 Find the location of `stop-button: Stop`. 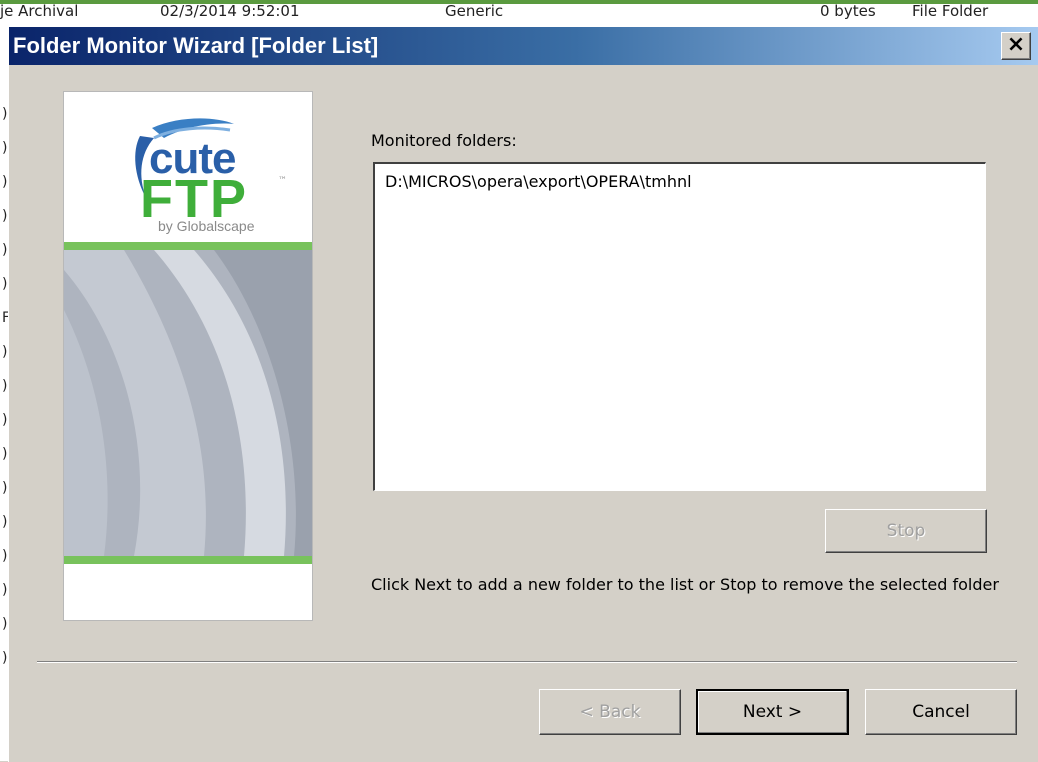

stop-button: Stop is located at coordinates (906, 531).